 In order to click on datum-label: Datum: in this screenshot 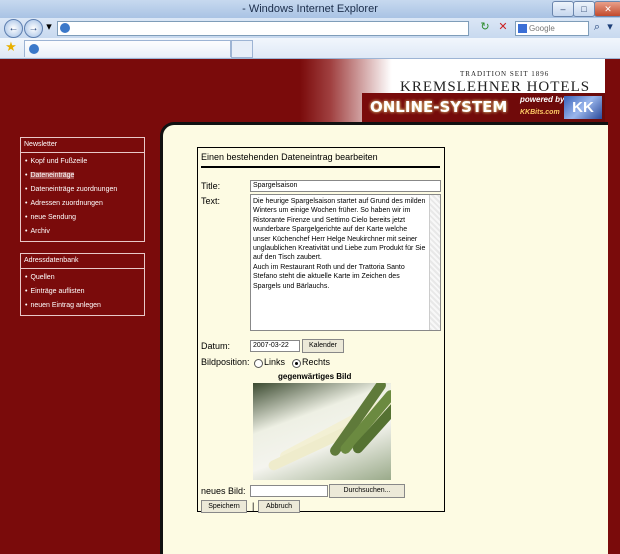, I will do `click(216, 346)`.